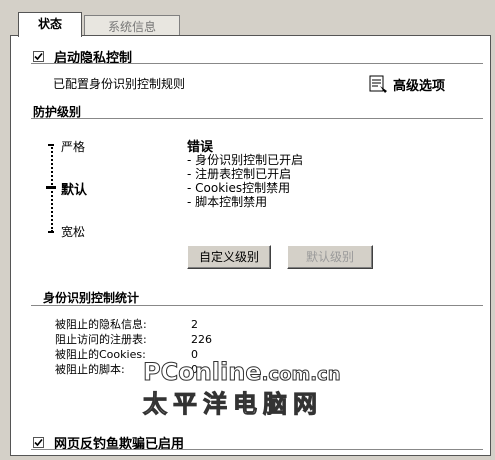 Image resolution: width=495 pixels, height=460 pixels. What do you see at coordinates (301, 375) in the screenshot?
I see `watermark-domain: .com.cn` at bounding box center [301, 375].